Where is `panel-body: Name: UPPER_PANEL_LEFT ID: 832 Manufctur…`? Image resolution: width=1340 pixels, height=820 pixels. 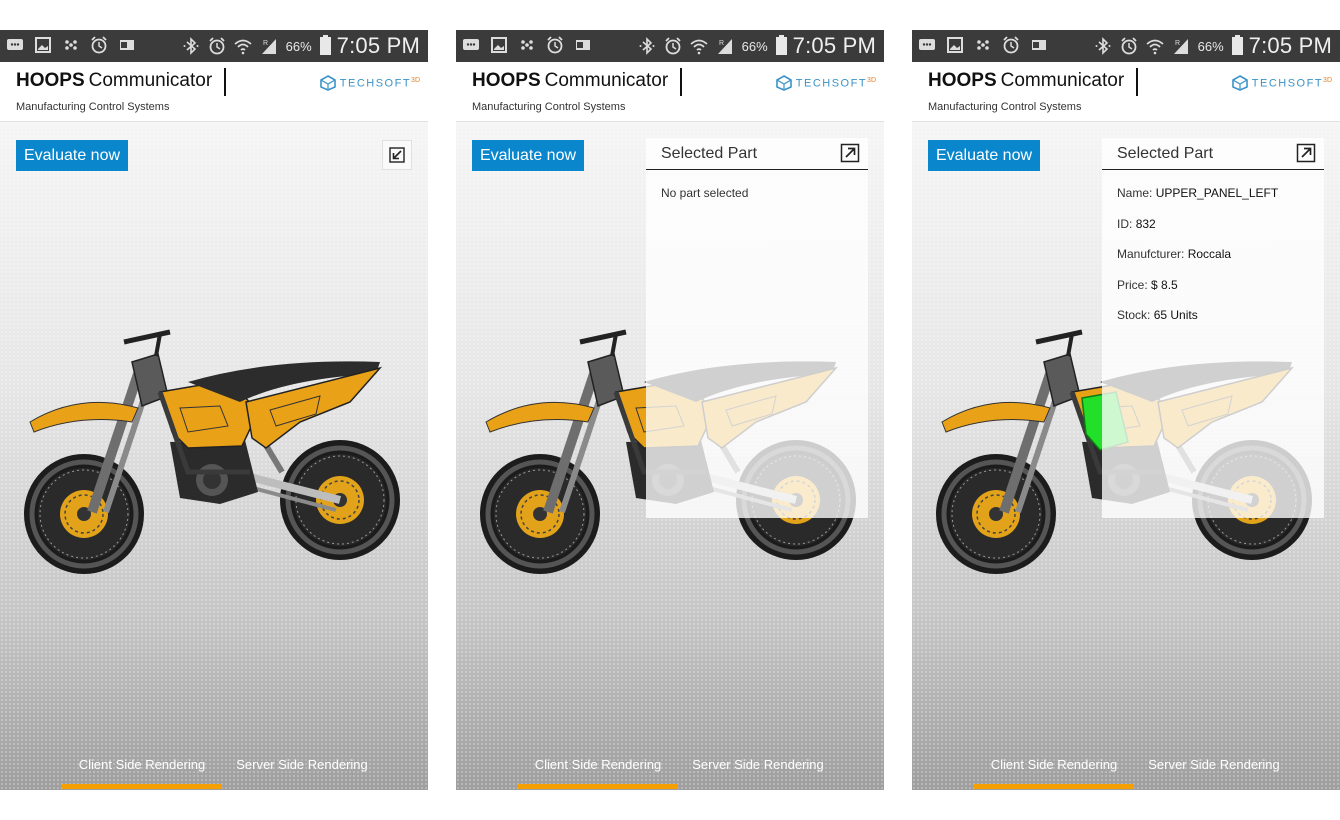
panel-body: Name: UPPER_PANEL_LEFT ID: 832 Manufctur… is located at coordinates (1197, 262).